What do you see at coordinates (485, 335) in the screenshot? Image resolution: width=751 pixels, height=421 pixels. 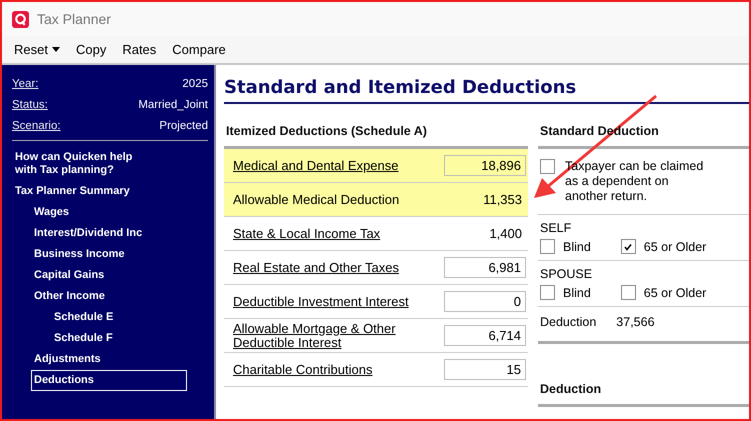 I see `amount-field: 6,714` at bounding box center [485, 335].